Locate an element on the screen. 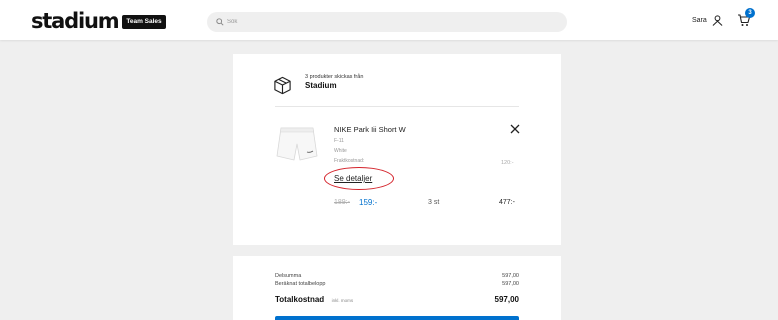 The width and height of the screenshot is (778, 320). search-bar is located at coordinates (387, 22).